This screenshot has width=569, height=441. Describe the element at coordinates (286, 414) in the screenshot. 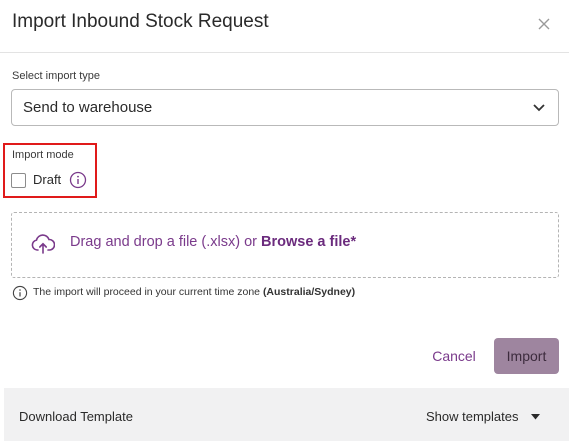

I see `template-footer: Download Template Show templates` at that location.